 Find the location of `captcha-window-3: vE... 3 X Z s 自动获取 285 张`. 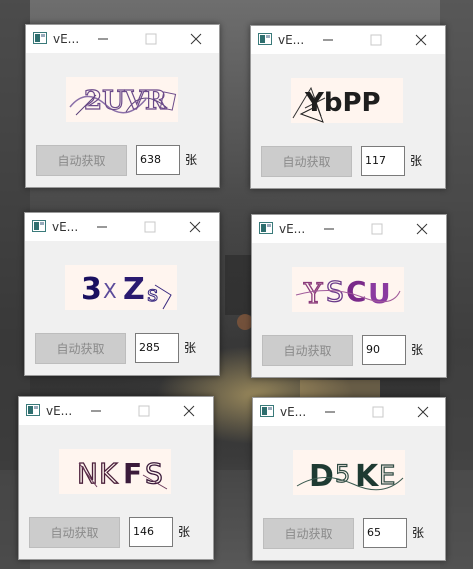

captcha-window-3: vE... 3 X Z s 自动获取 285 张 is located at coordinates (122, 294).